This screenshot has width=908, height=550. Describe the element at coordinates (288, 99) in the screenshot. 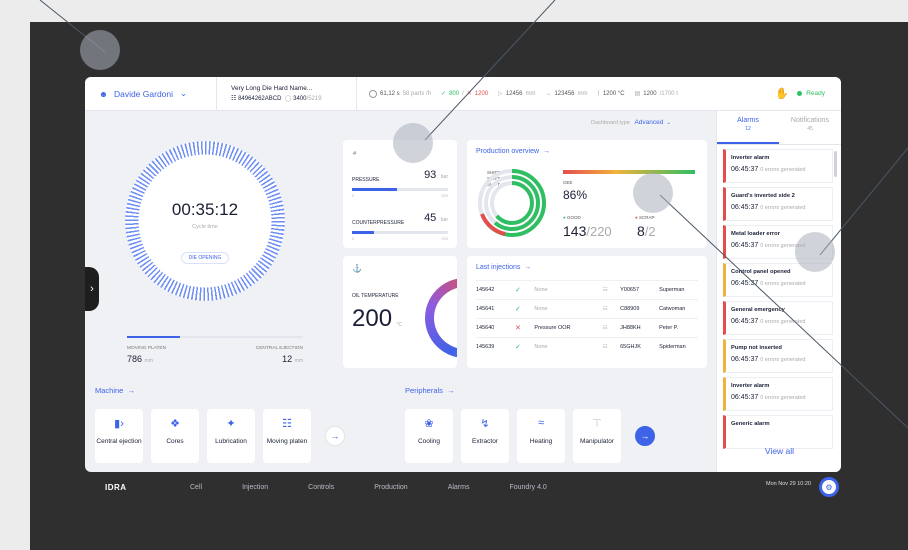

I see `counter-icon: ◯` at that location.